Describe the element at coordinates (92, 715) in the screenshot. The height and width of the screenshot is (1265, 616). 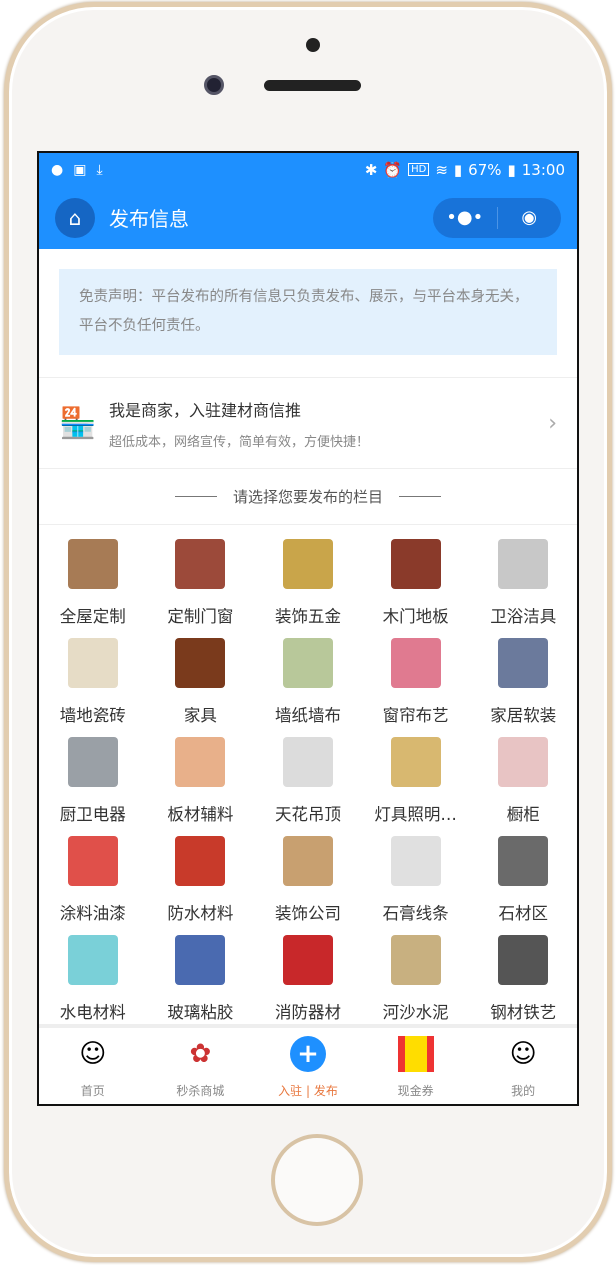
I see `category-label: 墙地瓷砖` at that location.